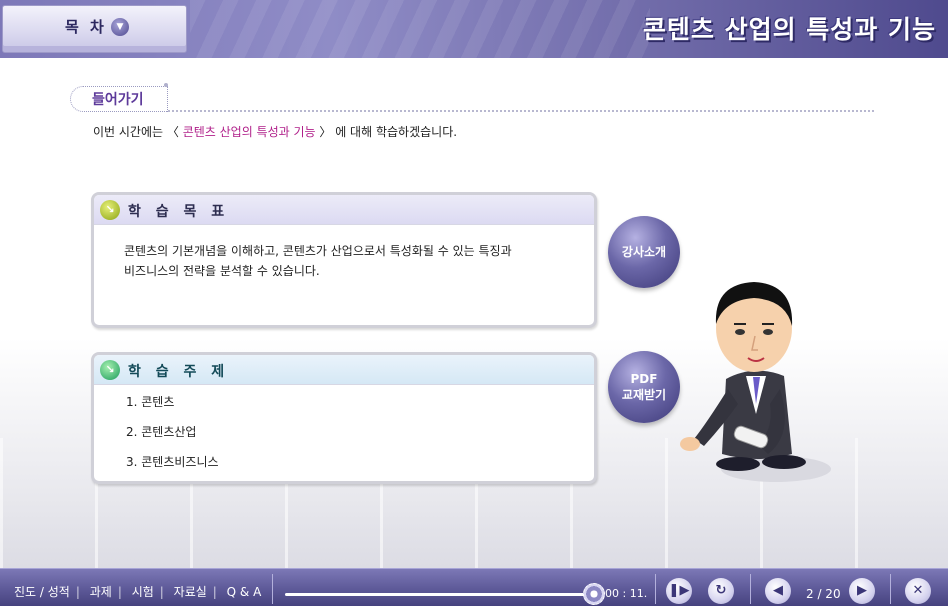 The image size is (948, 606). Describe the element at coordinates (386, 132) in the screenshot. I see `intro-text-after: 〉 에 대해 학습하겠습니다.` at that location.